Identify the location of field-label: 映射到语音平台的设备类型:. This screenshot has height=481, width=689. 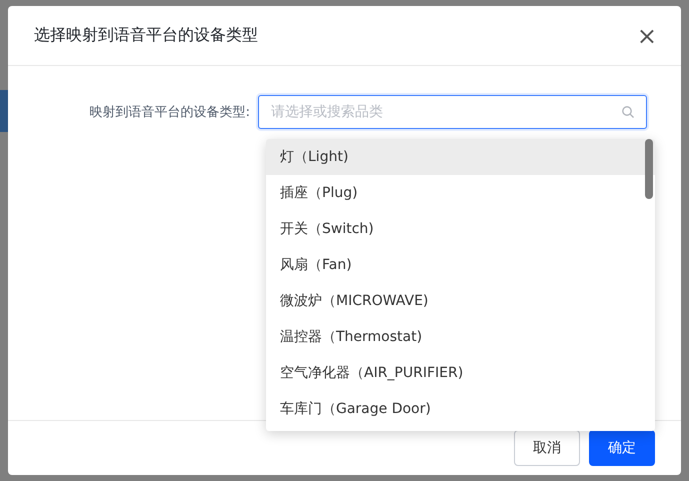
(169, 112).